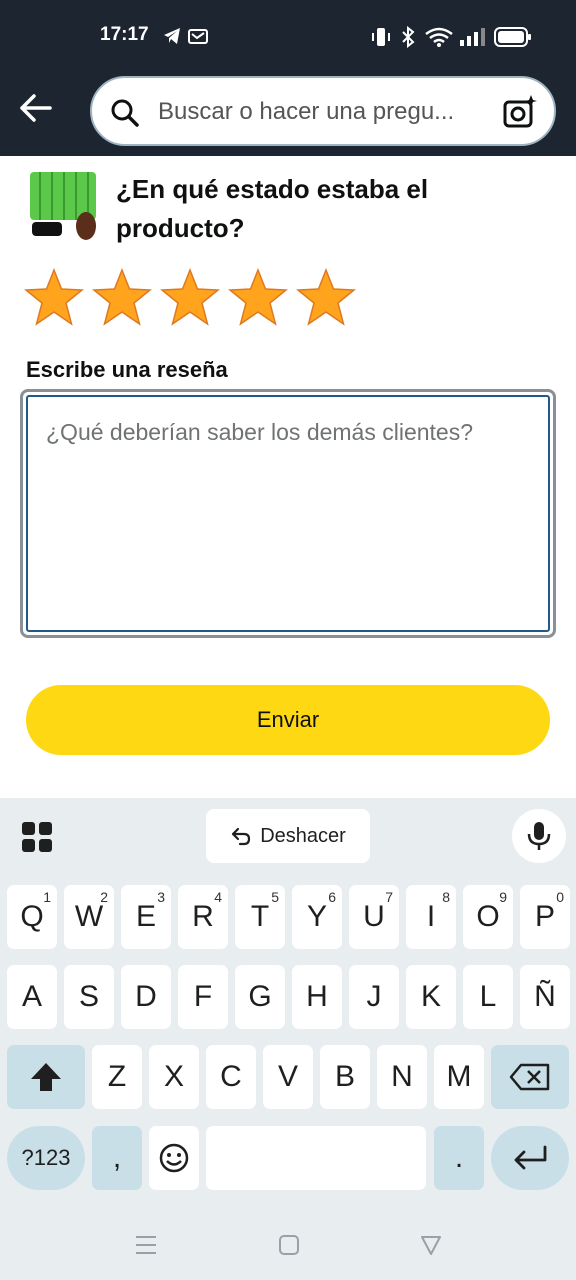  What do you see at coordinates (89, 997) in the screenshot?
I see `key-s: S` at bounding box center [89, 997].